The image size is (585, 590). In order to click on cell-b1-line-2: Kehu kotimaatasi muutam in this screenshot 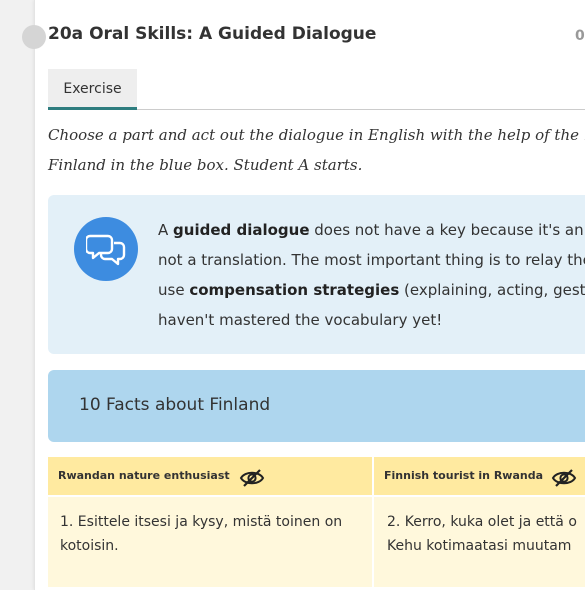, I will do `click(479, 546)`.